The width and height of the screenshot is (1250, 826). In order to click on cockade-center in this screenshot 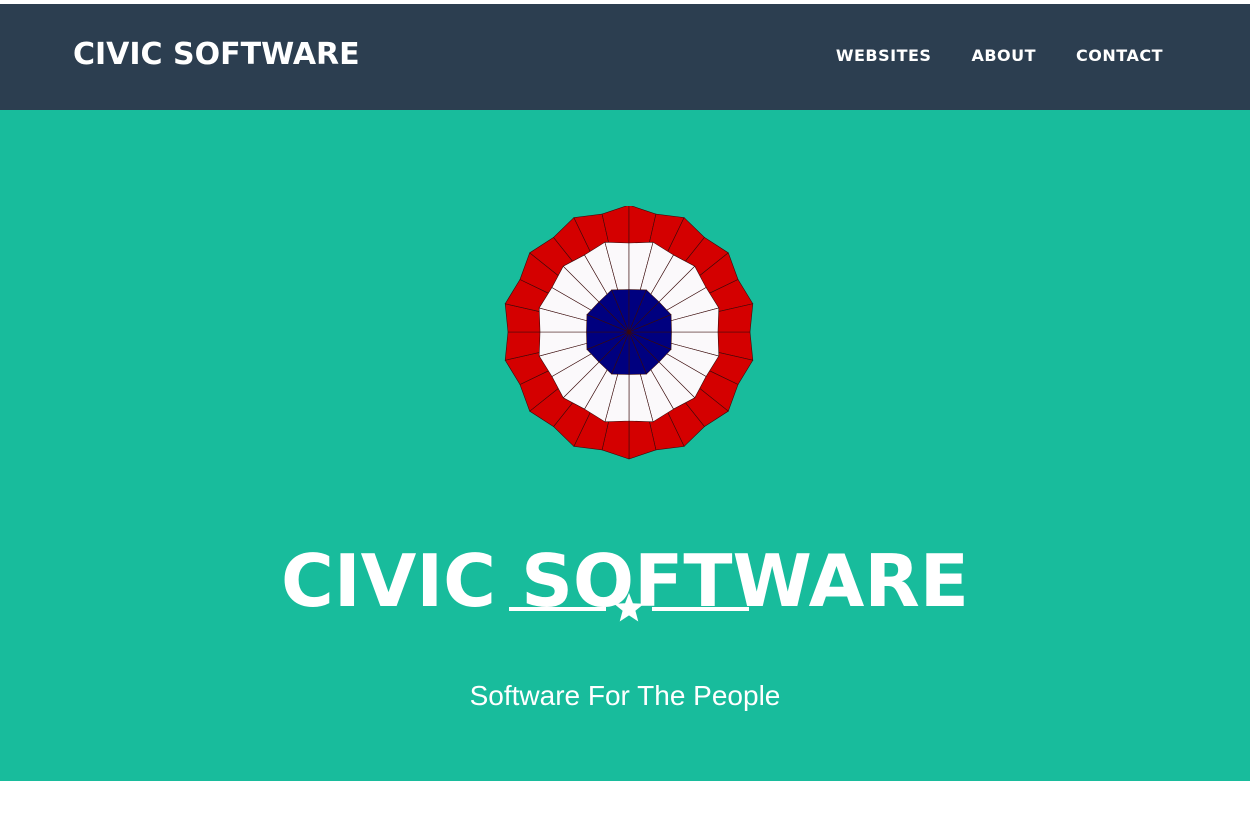, I will do `click(629, 332)`.